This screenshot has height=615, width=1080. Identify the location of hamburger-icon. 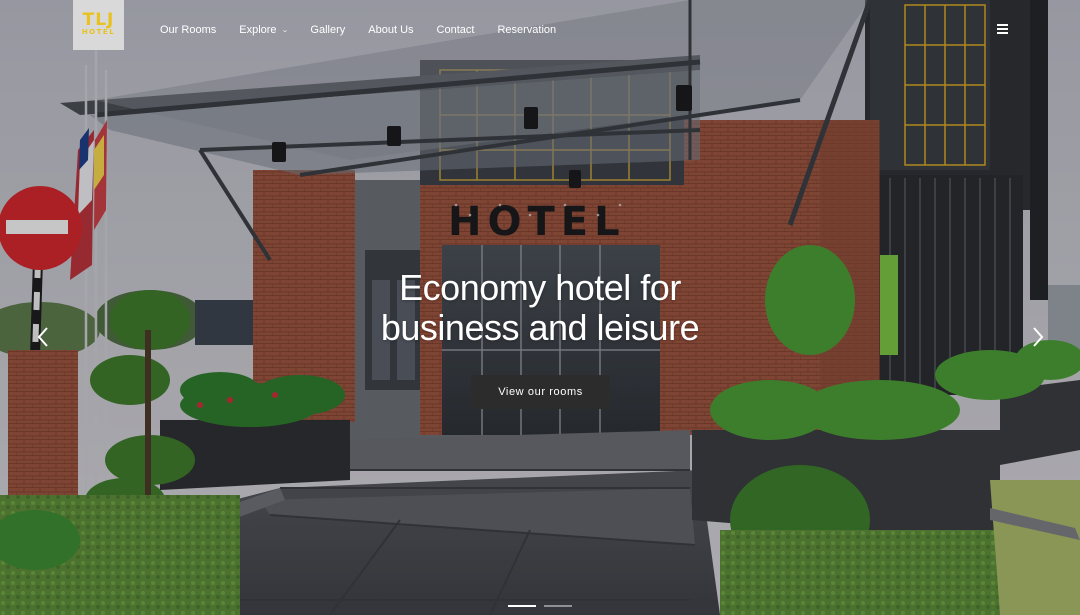
(1002, 29).